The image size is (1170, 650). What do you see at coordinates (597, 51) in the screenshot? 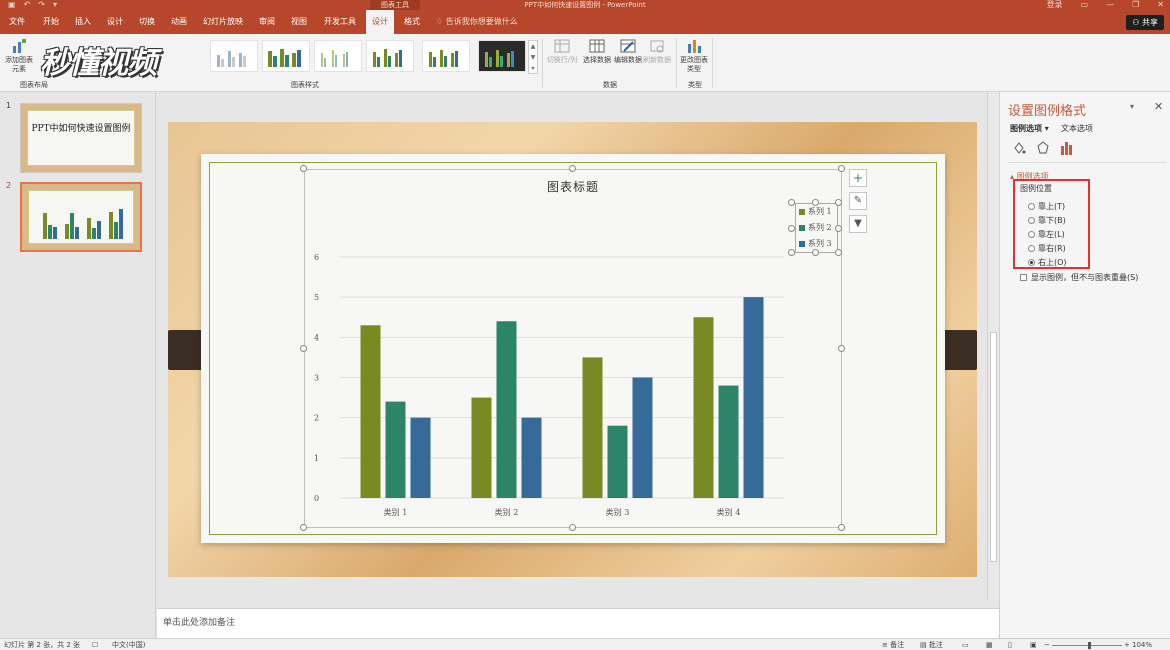
I see `select-data-button: 选择数据` at bounding box center [597, 51].